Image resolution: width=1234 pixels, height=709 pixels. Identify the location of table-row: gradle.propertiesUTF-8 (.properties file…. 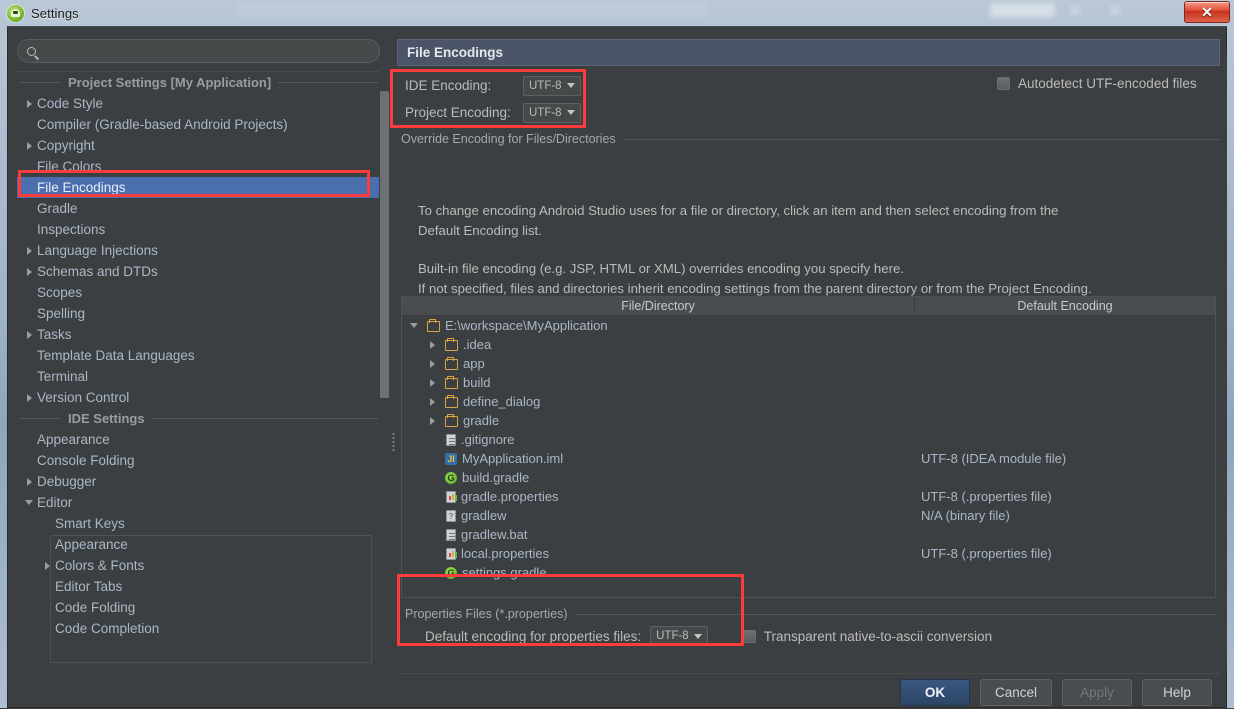
(808, 496).